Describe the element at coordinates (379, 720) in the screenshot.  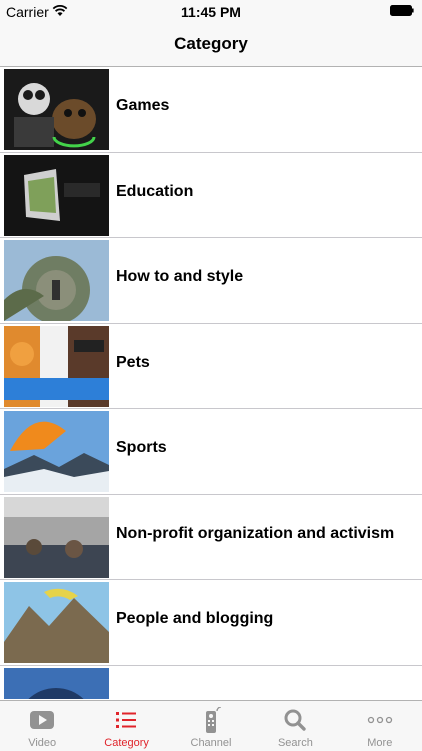
I see `more-icon` at that location.